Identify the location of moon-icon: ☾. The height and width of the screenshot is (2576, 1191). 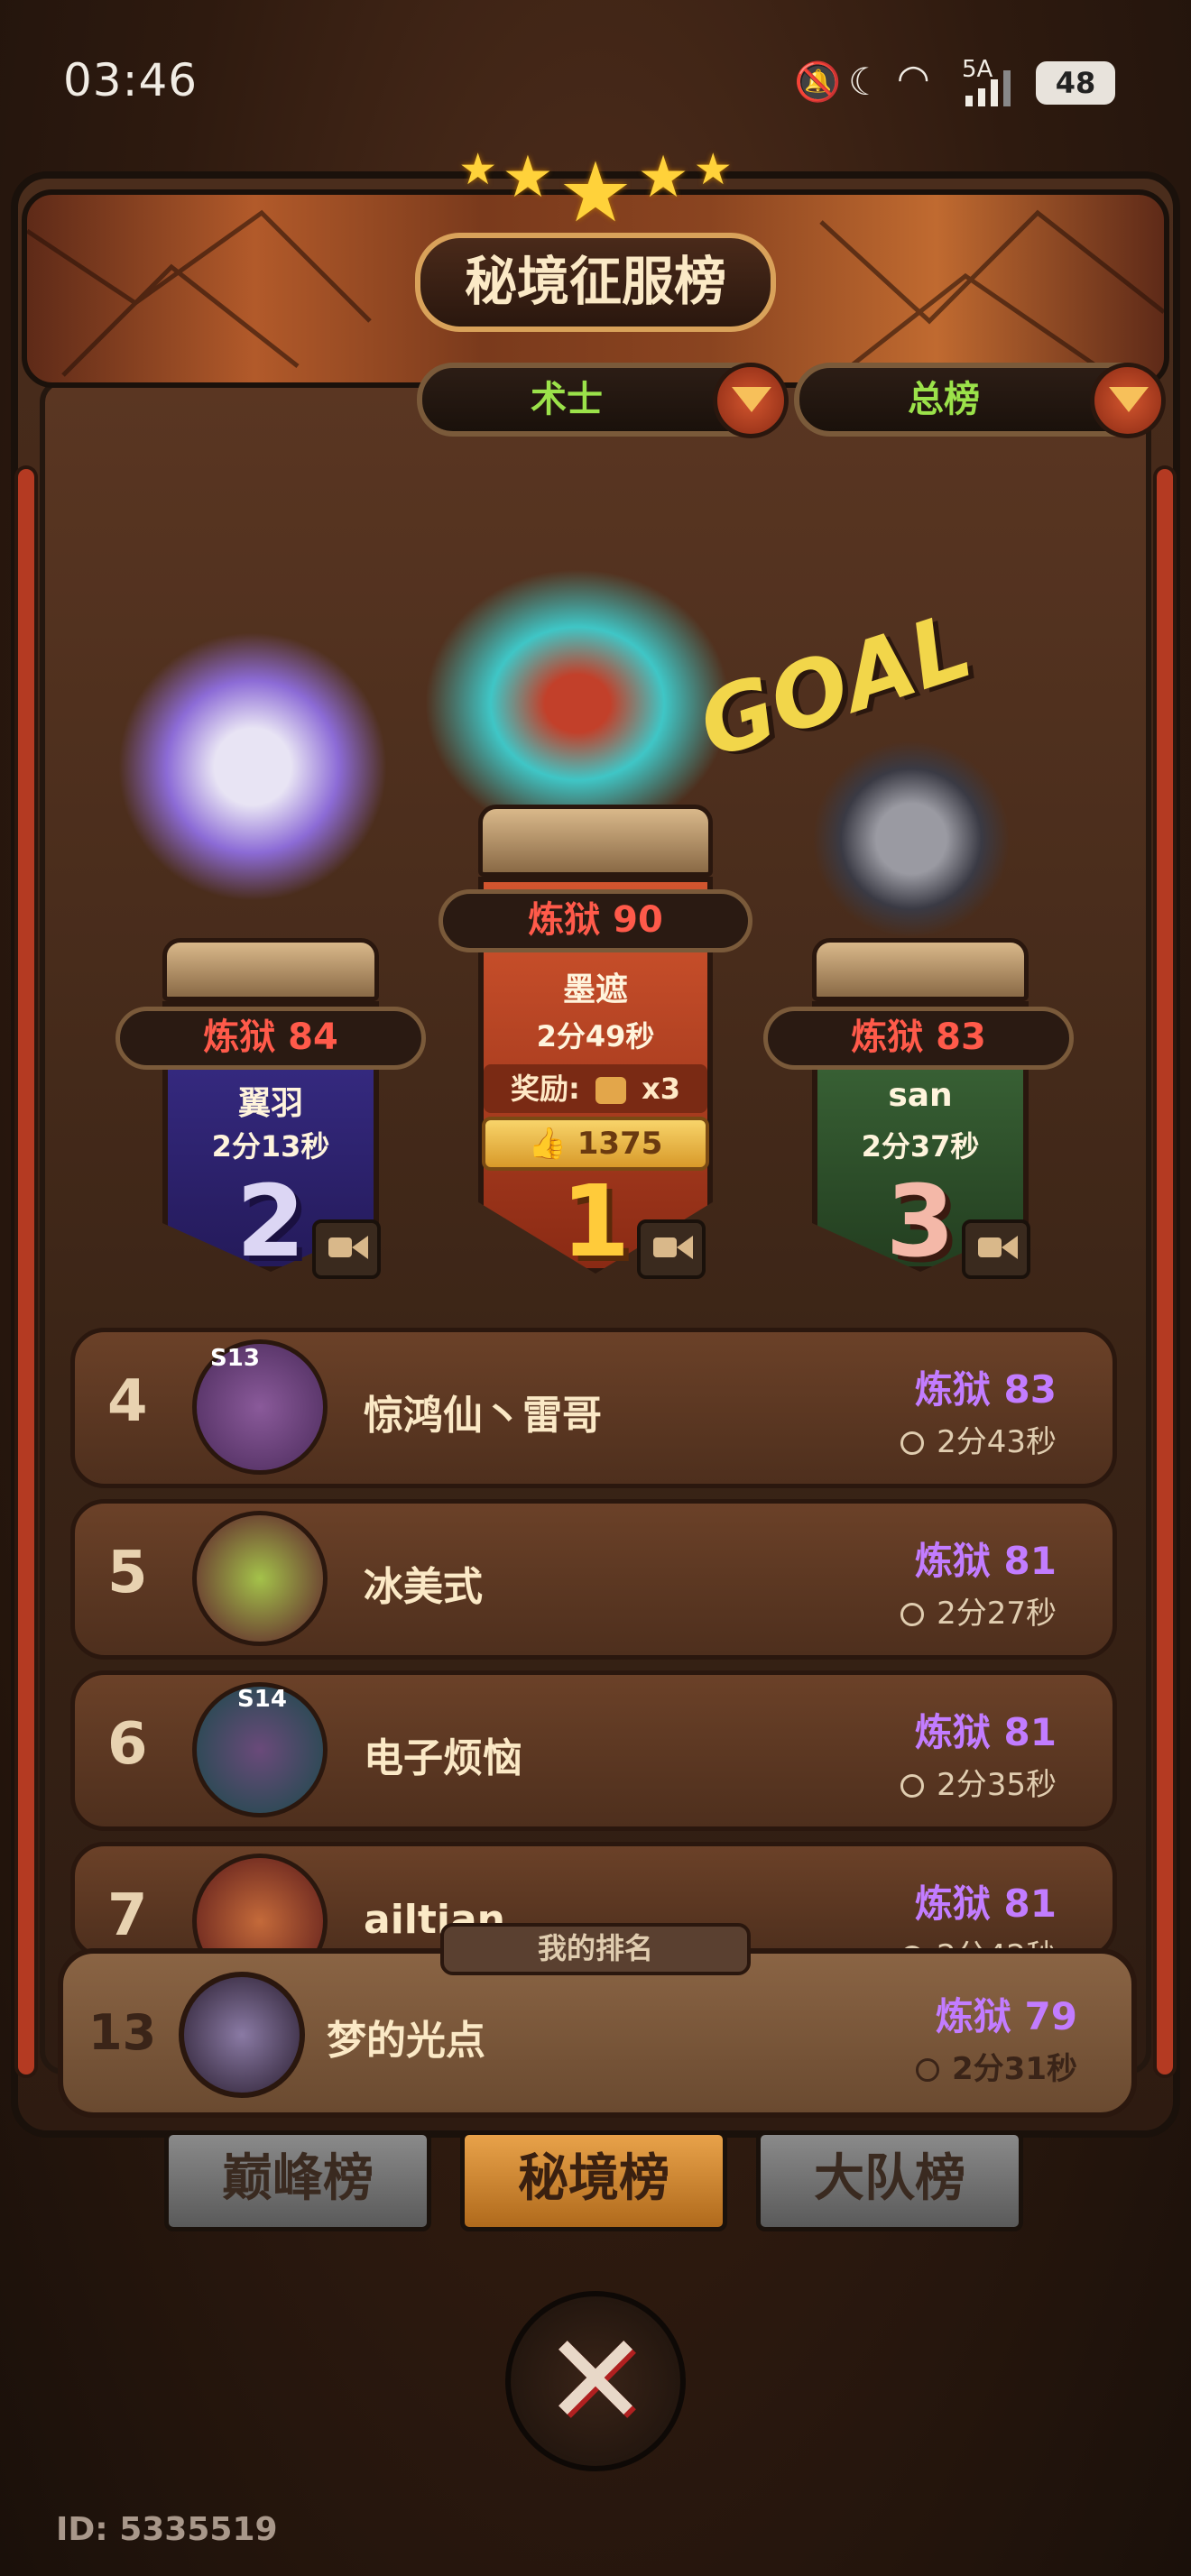
(865, 82).